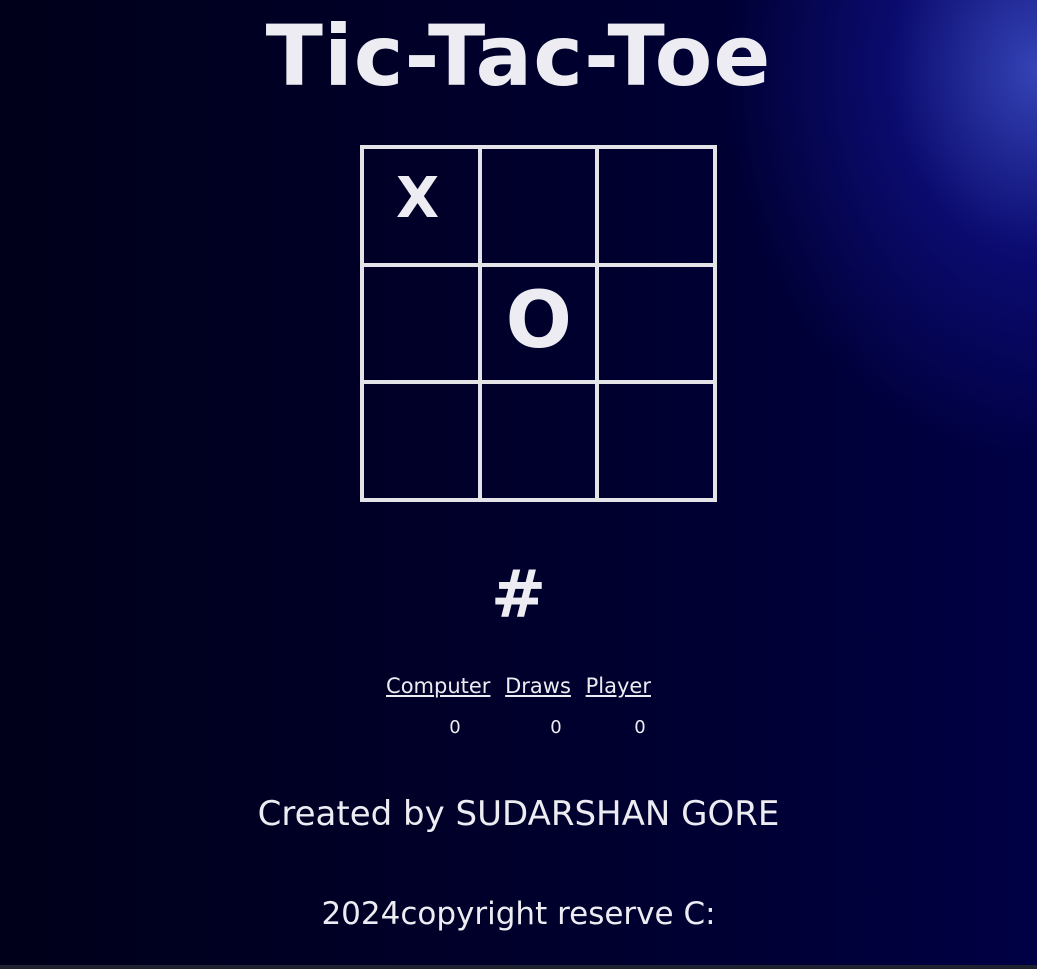  I want to click on copyright-text: 2024copyright reserve C:, so click(518, 914).